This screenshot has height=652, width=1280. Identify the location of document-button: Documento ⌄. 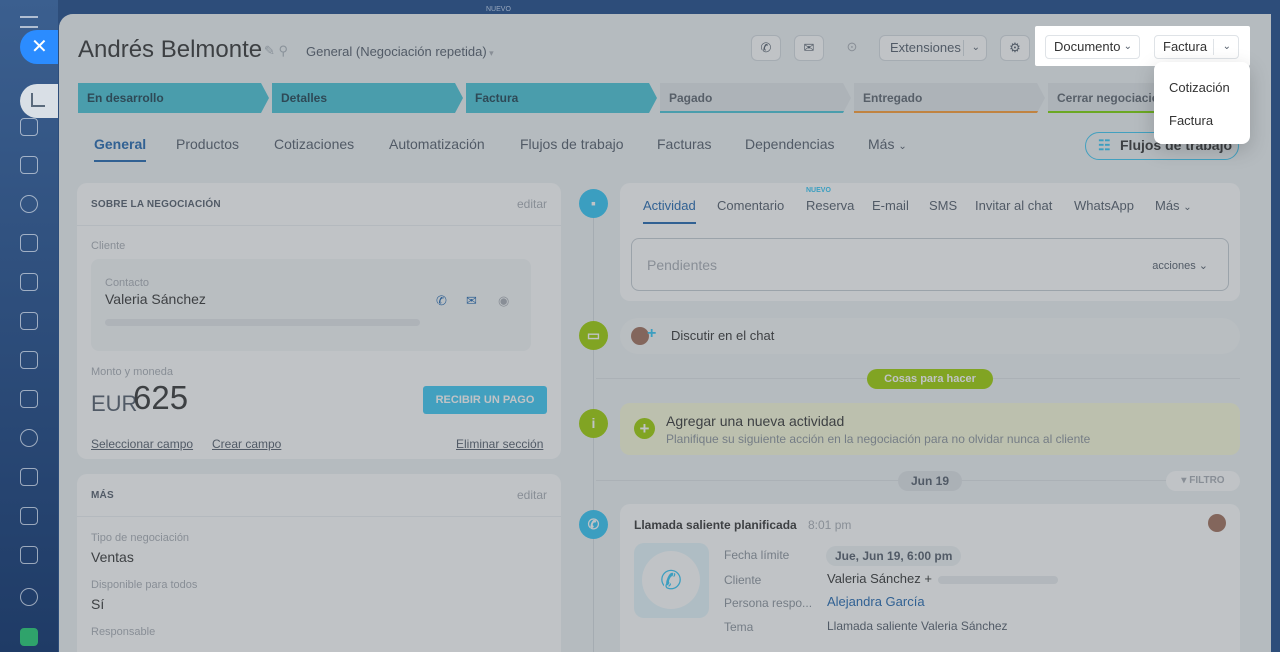
(1092, 47).